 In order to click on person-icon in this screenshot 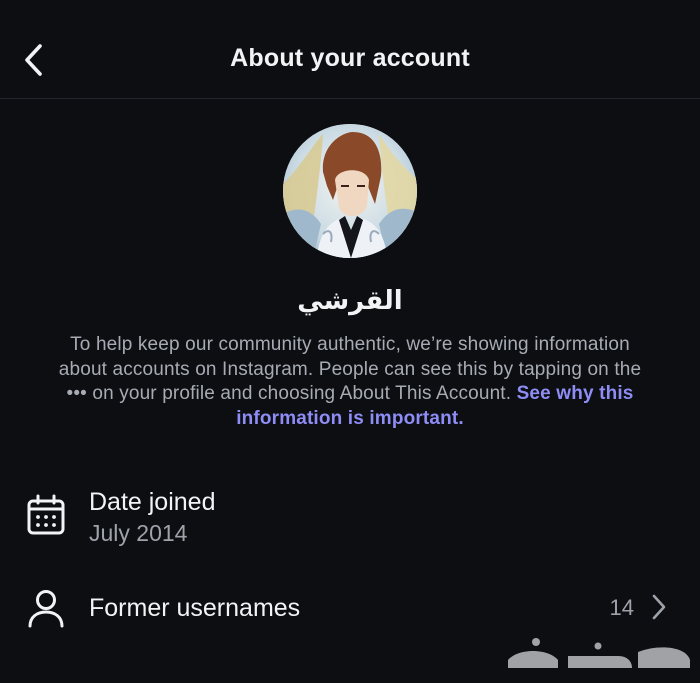, I will do `click(46, 609)`.